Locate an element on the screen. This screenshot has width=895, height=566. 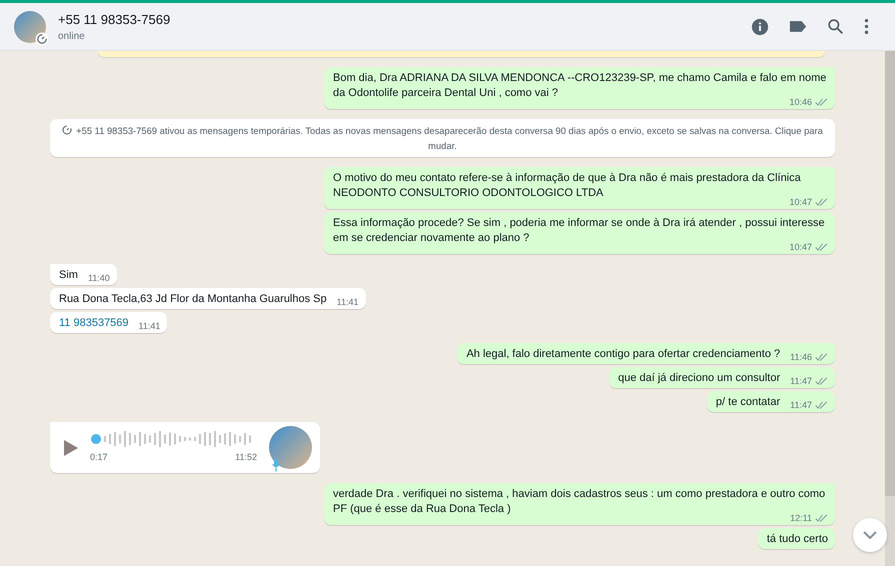
system-text: +55 11 98353-7569 ativou as mensagens temporárias. Todas as novas mensagens desaparecerão desta conversa 90 dias após o envio, exceto se salvas na conversa. Clique para mudar. is located at coordinates (449, 138).